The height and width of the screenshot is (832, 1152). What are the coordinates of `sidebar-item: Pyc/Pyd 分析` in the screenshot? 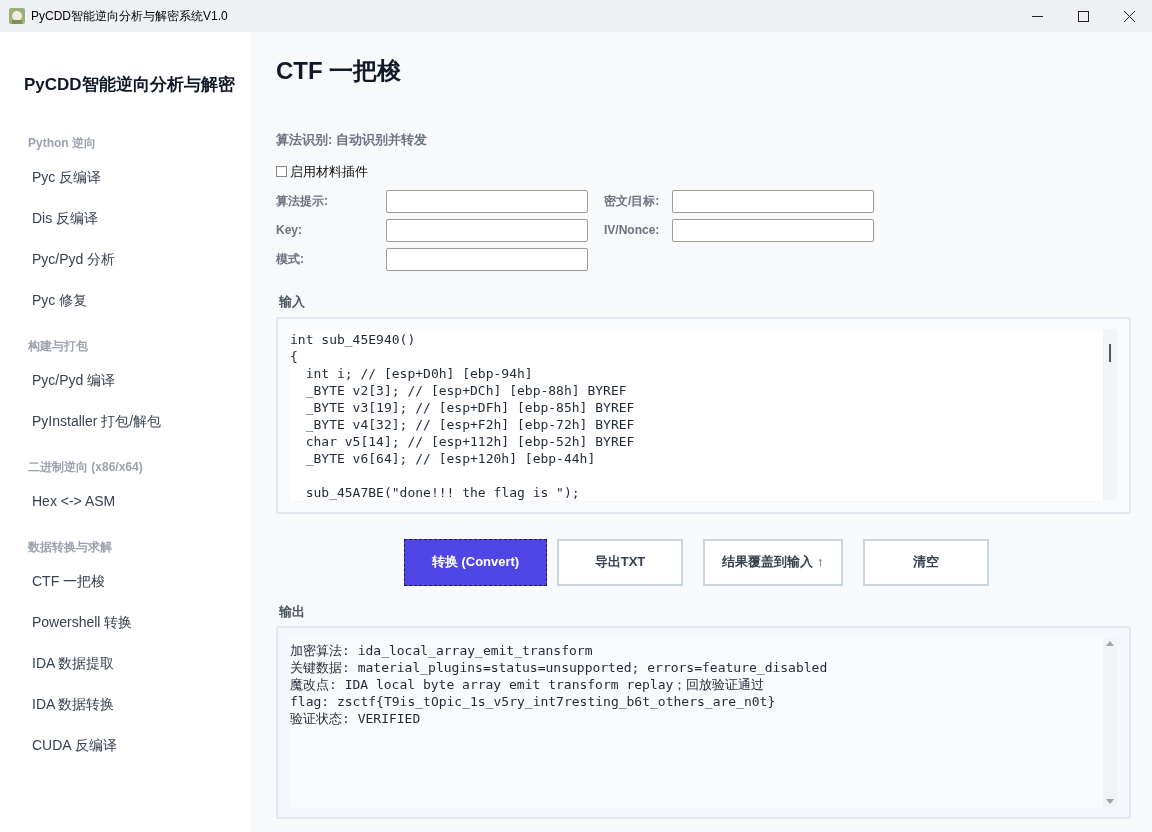 It's located at (125, 259).